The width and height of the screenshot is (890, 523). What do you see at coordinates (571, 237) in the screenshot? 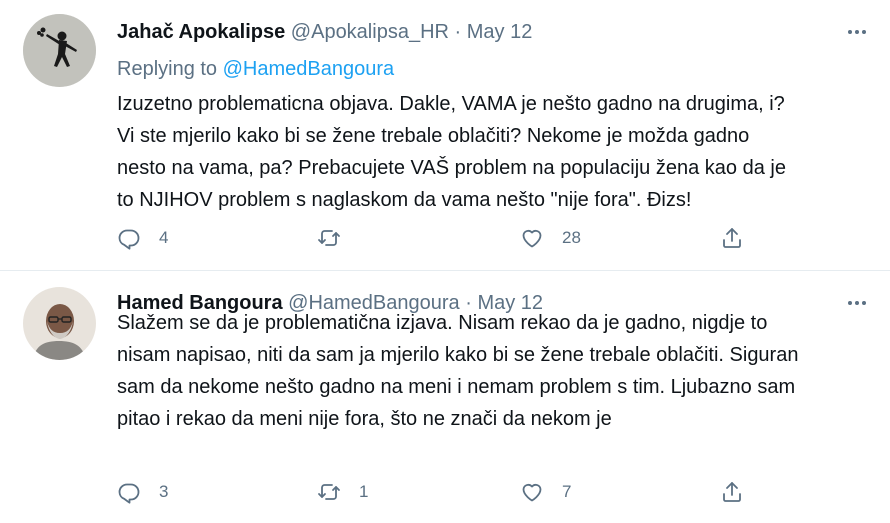
I see `like-count: 28` at bounding box center [571, 237].